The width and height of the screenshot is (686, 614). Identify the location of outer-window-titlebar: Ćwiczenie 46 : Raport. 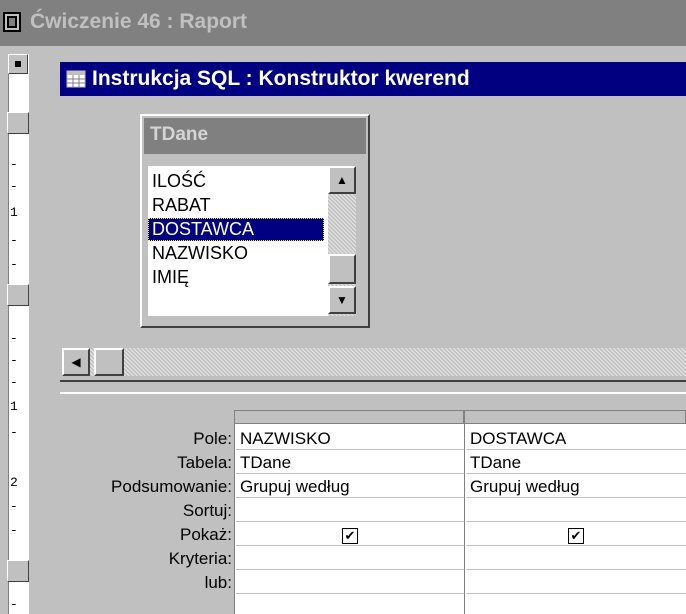
(343, 23).